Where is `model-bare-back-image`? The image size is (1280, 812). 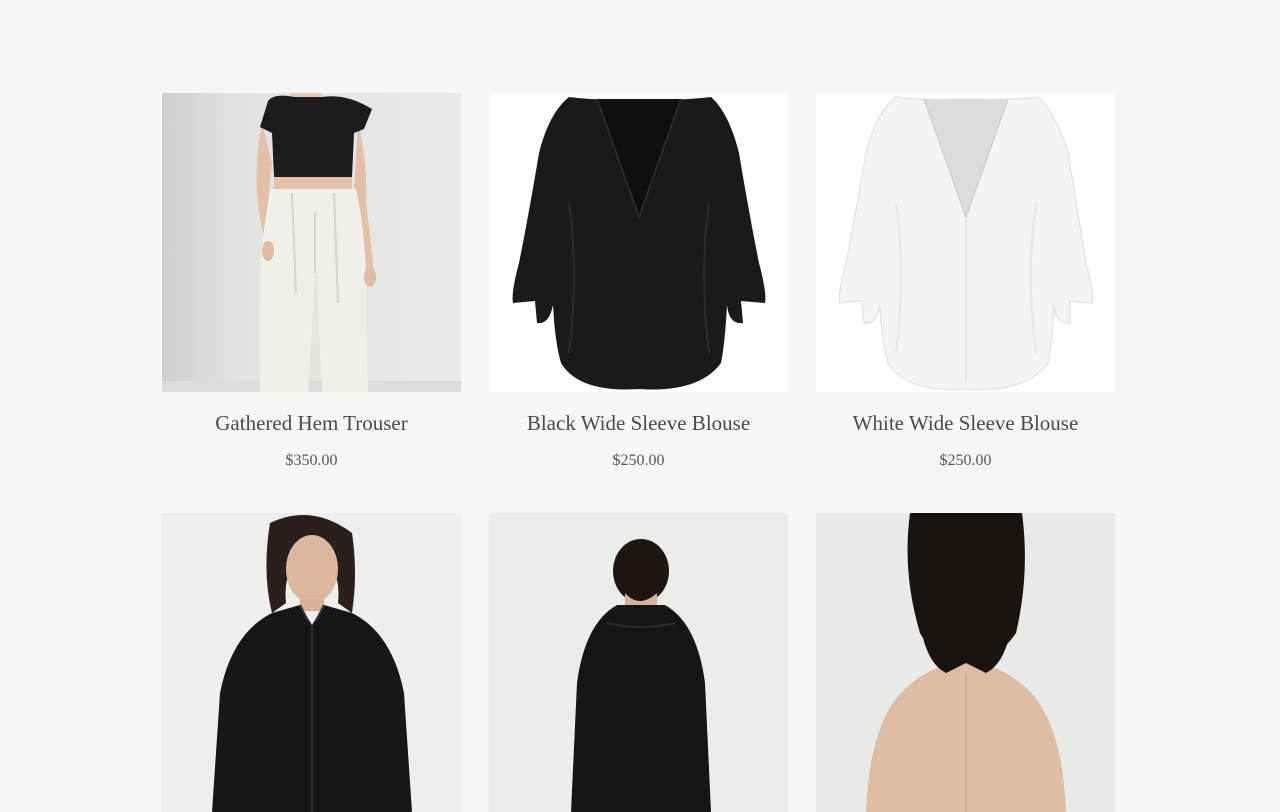
model-bare-back-image is located at coordinates (965, 662).